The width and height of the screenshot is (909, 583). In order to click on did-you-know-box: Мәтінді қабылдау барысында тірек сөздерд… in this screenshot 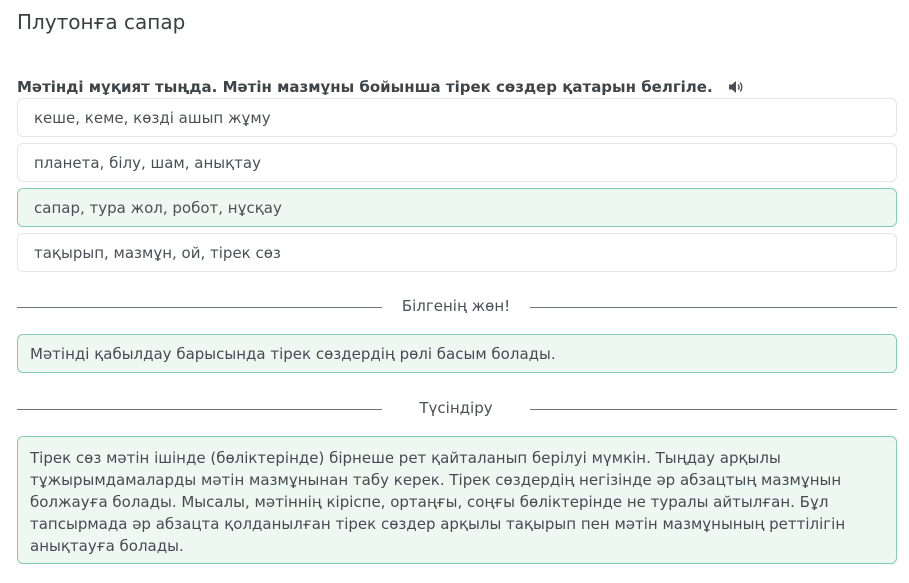, I will do `click(457, 353)`.